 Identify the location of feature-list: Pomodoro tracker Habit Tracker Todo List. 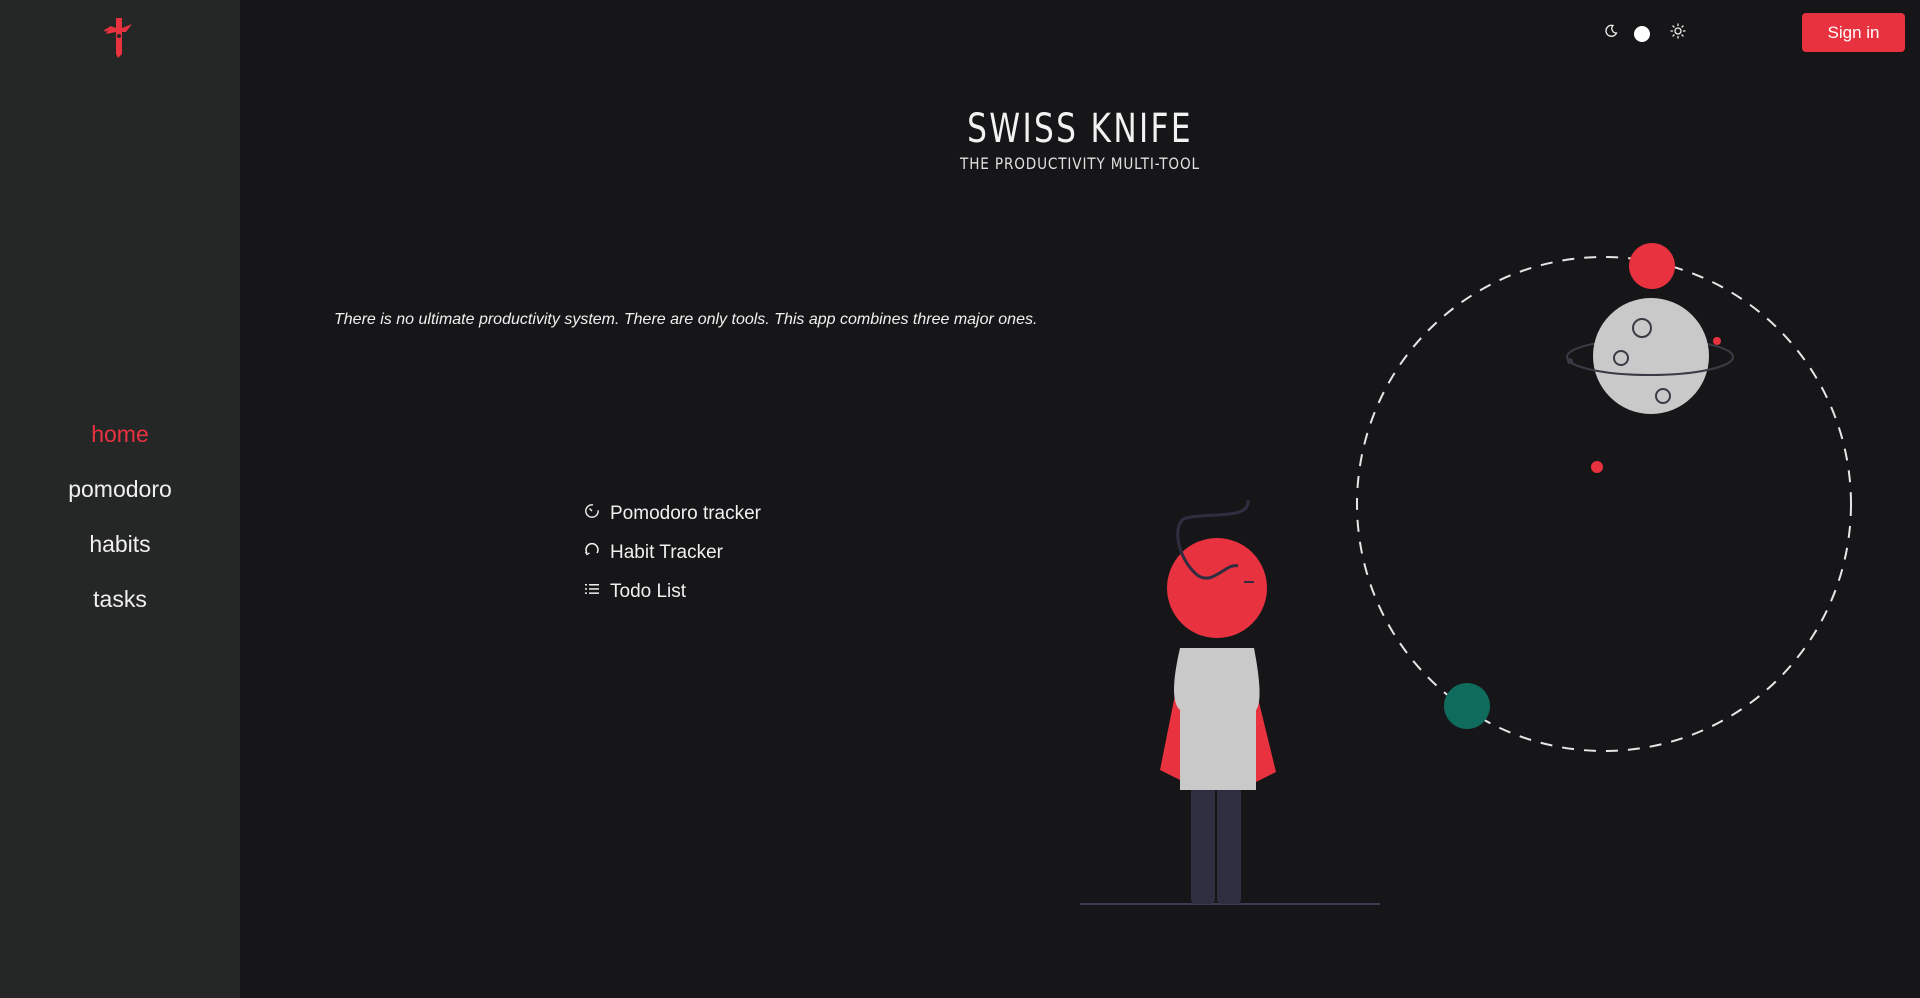
(672, 552).